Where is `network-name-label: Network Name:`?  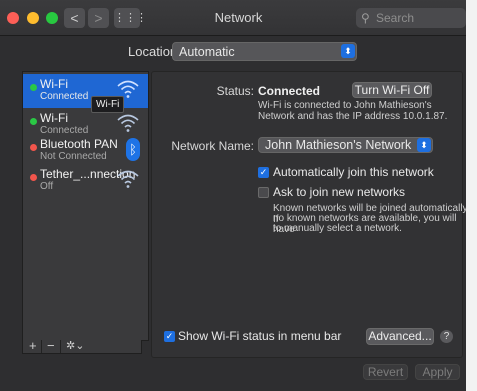
network-name-label: Network Name: is located at coordinates (212, 146).